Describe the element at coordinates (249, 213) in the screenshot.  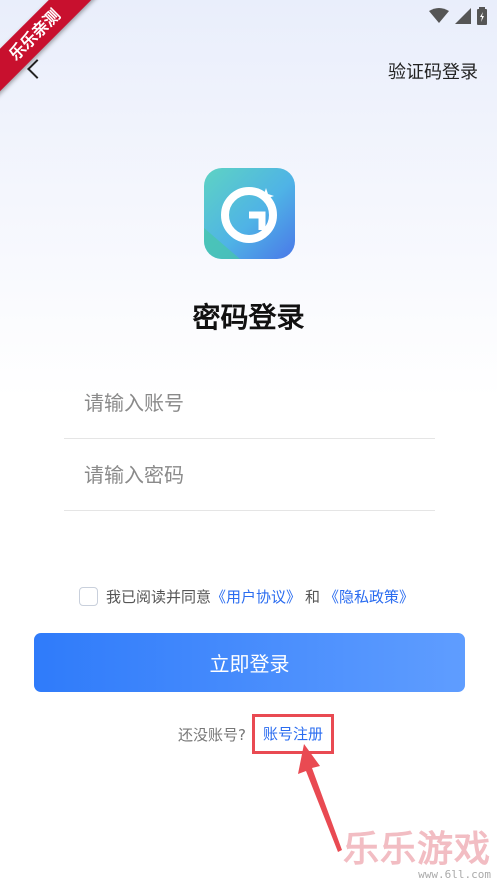
I see `app-logo` at that location.